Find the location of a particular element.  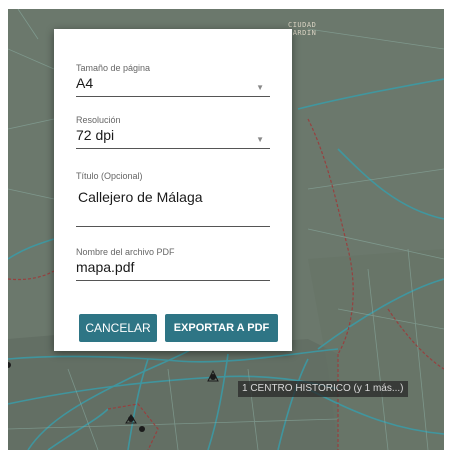

filename-value: mapa.pdf is located at coordinates (105, 267).